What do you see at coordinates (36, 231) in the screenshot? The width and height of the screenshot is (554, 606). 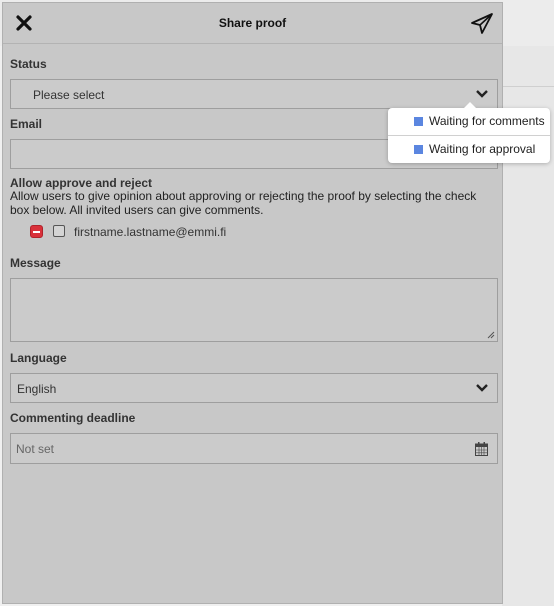 I see `remove-user-icon` at bounding box center [36, 231].